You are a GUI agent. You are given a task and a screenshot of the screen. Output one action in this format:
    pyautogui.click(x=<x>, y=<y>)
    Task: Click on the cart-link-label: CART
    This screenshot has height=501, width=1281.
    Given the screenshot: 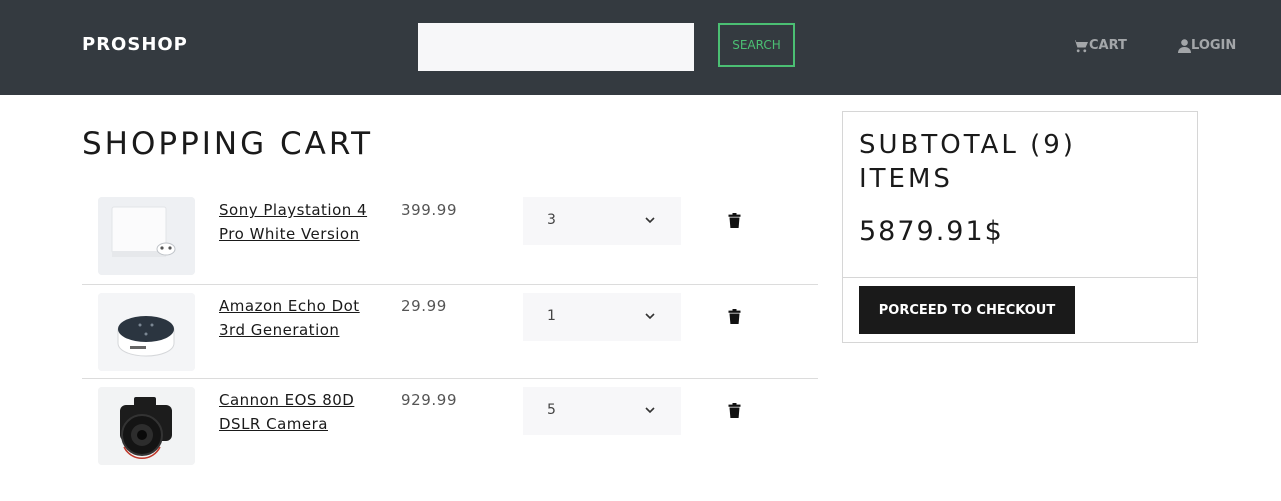 What is the action you would take?
    pyautogui.click(x=1108, y=45)
    